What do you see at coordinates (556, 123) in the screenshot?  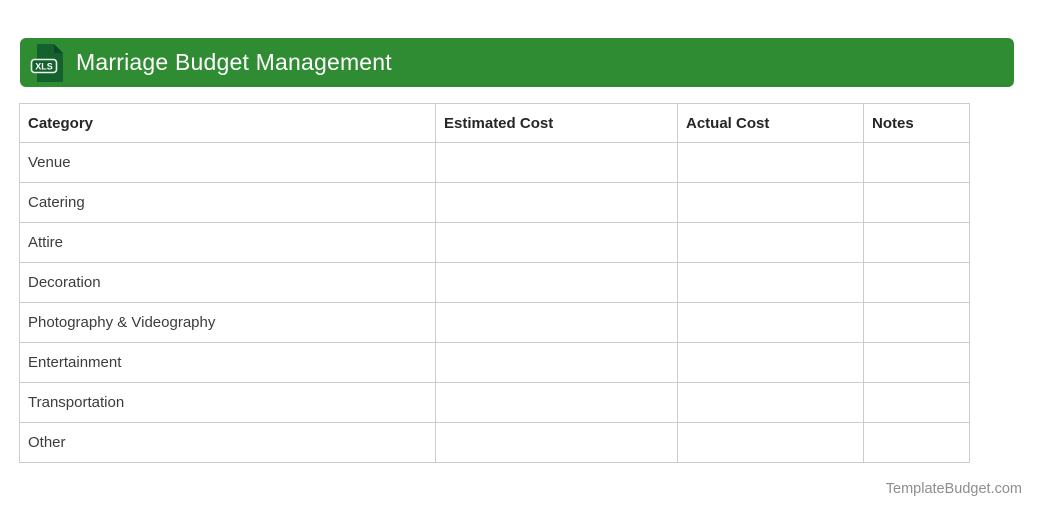 I see `column-header-estimated-cost: Estimated Cost` at bounding box center [556, 123].